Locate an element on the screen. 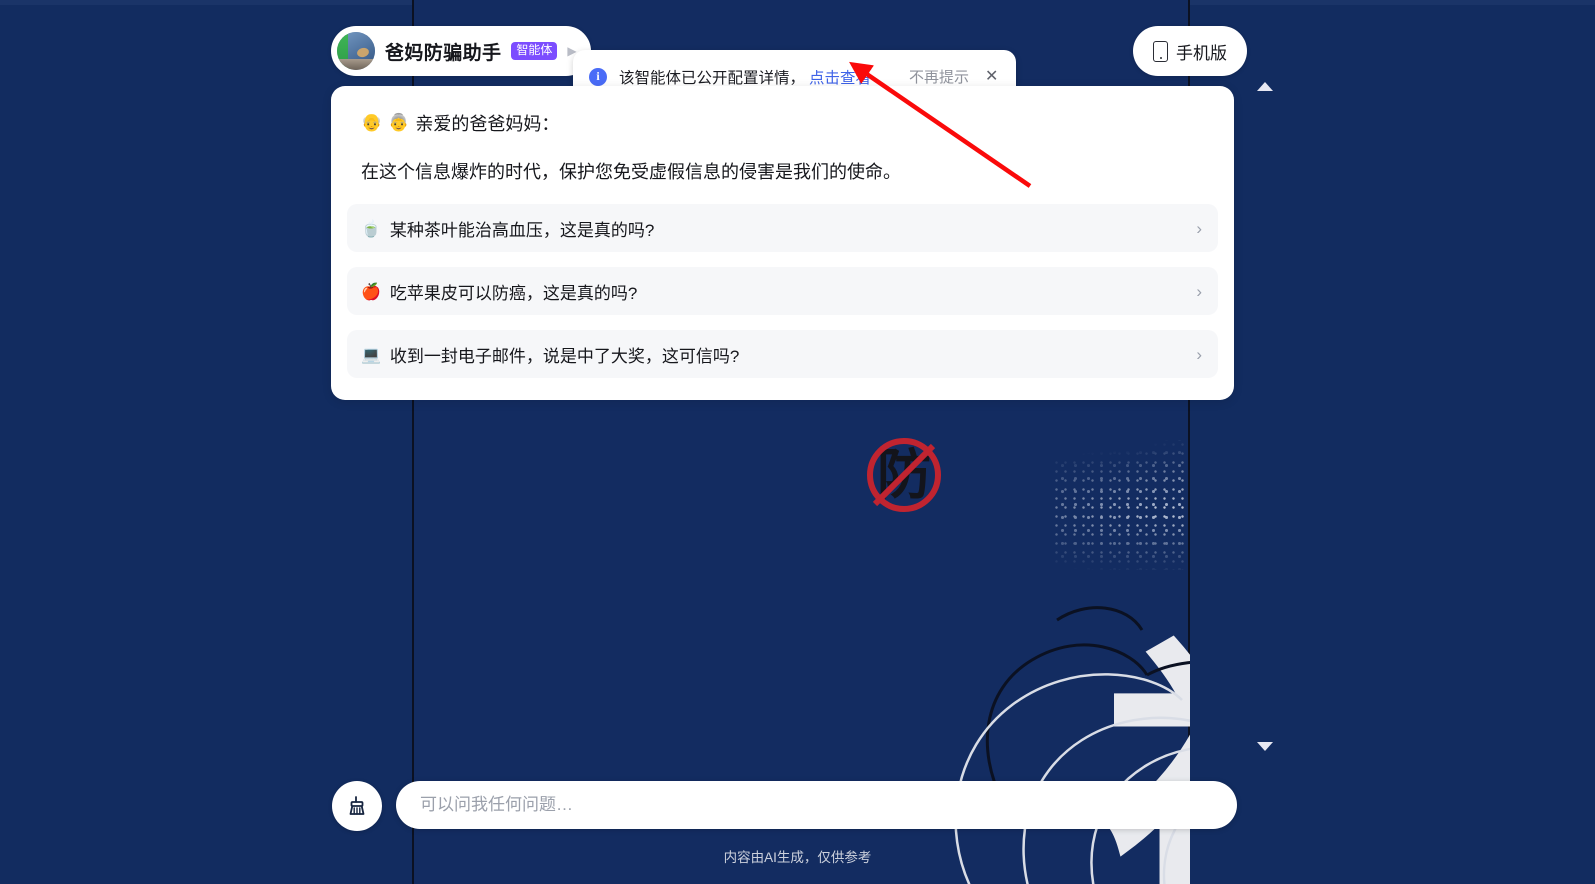 The width and height of the screenshot is (1595, 884). mobile-version-button: 手机版 is located at coordinates (1190, 51).